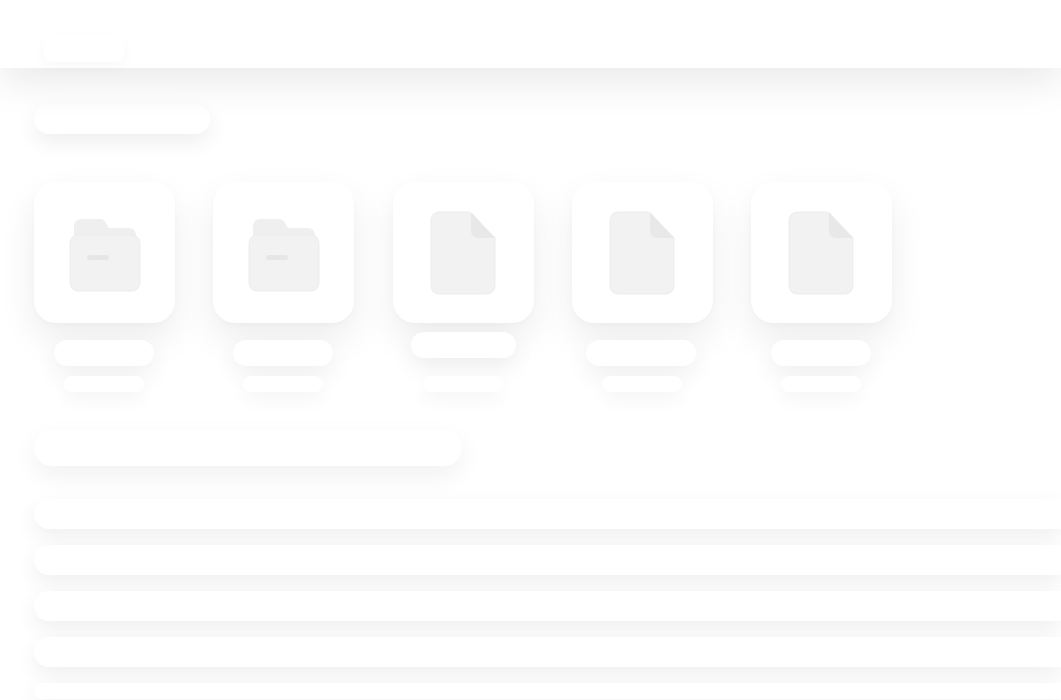 This screenshot has width=1061, height=700. What do you see at coordinates (530, 34) in the screenshot?
I see `top-bar` at bounding box center [530, 34].